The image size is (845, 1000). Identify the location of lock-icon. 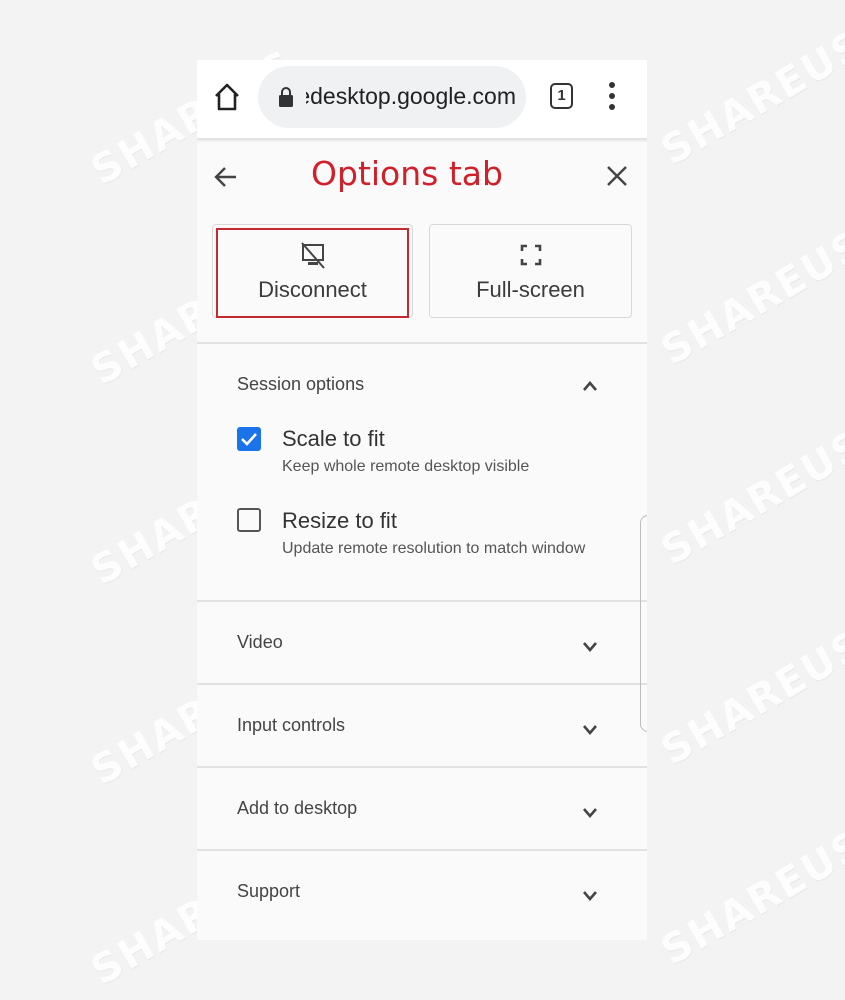
(286, 97).